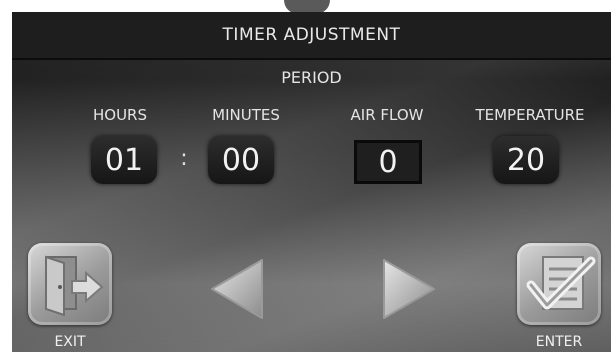  What do you see at coordinates (246, 115) in the screenshot?
I see `minutes-label: MINUTES` at bounding box center [246, 115].